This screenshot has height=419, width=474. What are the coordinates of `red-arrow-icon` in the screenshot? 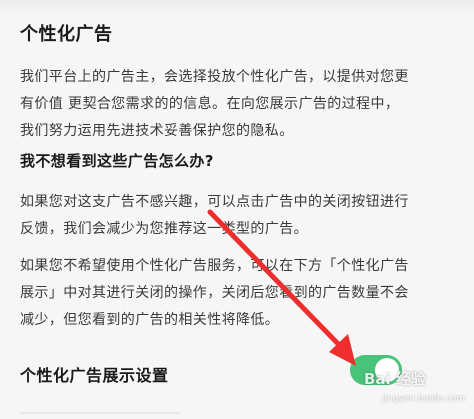 It's located at (281, 287).